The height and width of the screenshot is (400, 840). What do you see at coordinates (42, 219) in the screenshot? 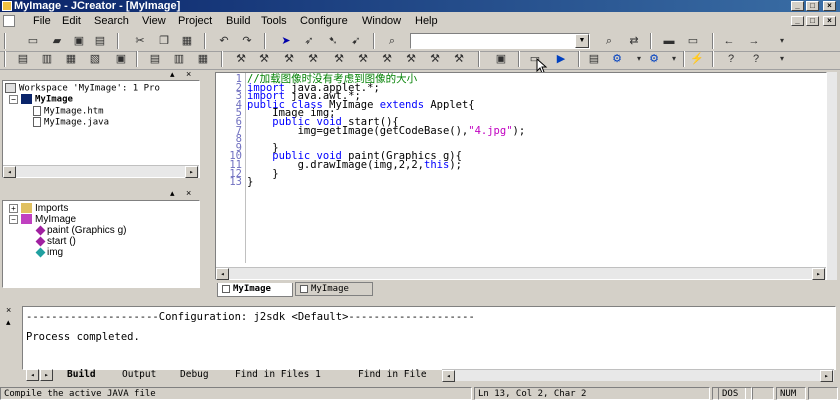
I see `class-node: − MyImage` at bounding box center [42, 219].